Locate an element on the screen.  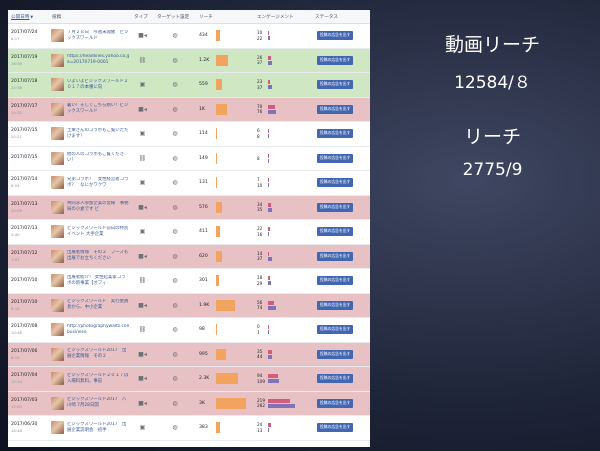
post-text-link: ビジックスワールド2017 出展企業説明会 初半 is located at coordinates (98, 428).